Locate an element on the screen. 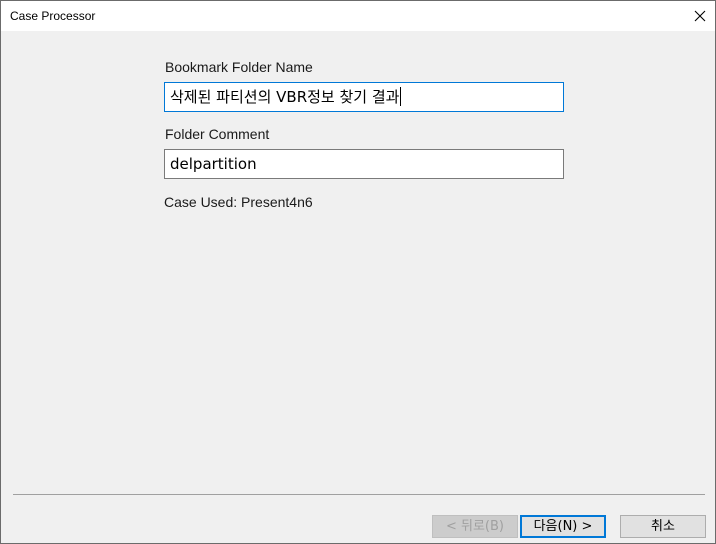 The height and width of the screenshot is (544, 716). close-icon is located at coordinates (700, 16).